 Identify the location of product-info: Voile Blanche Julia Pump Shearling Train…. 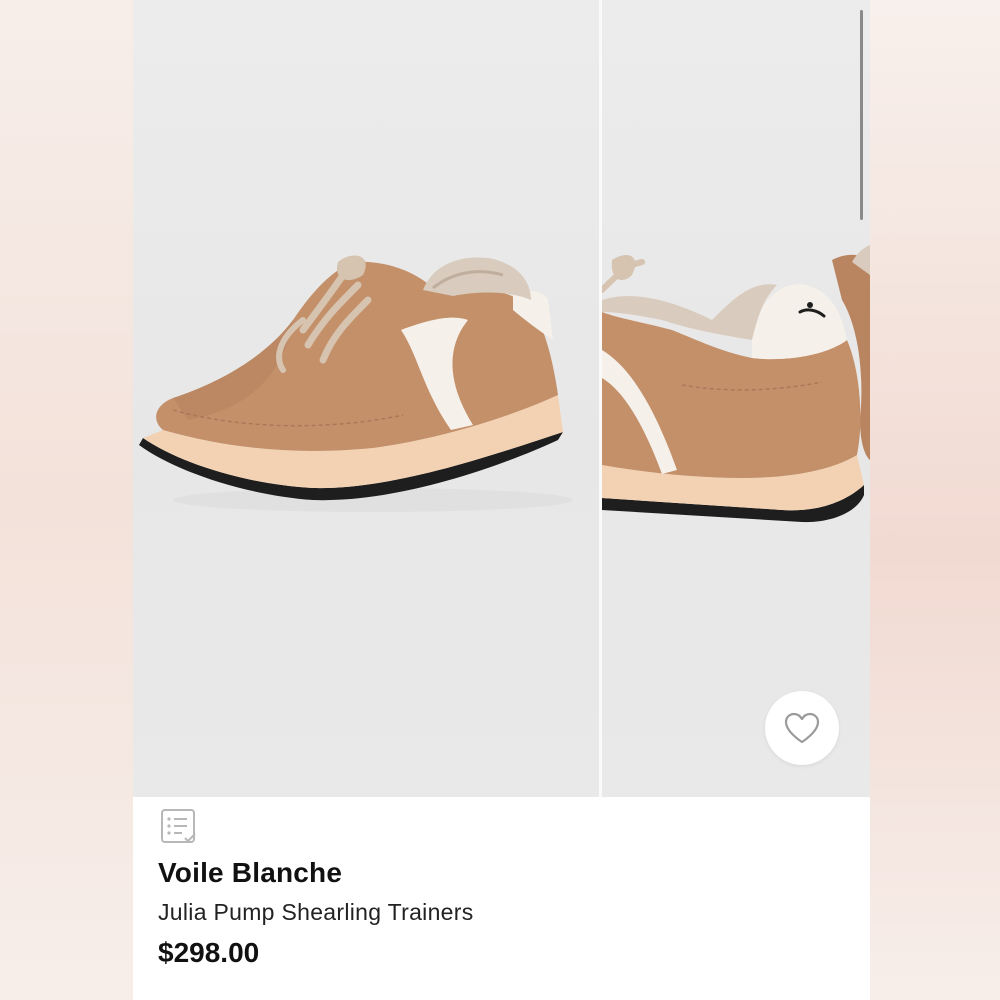
(501, 898).